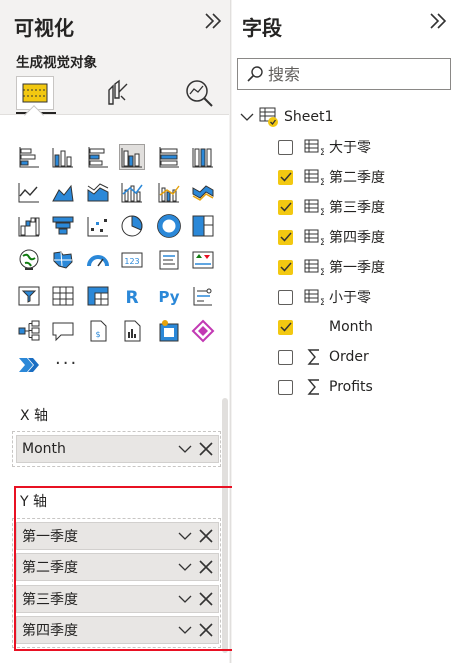 This screenshot has height=663, width=454. I want to click on clustered-column-chart-icon, so click(132, 157).